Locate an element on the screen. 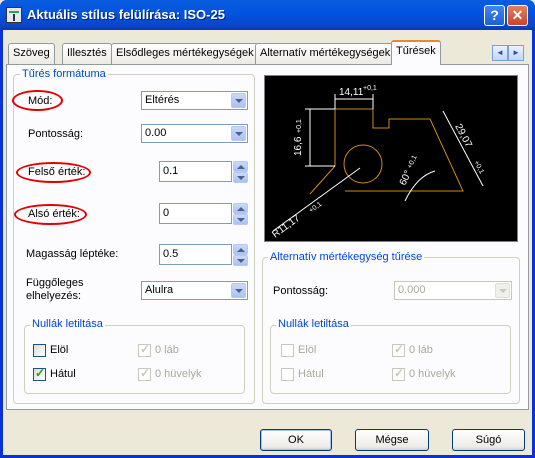  close-button: ✕ is located at coordinates (517, 15).